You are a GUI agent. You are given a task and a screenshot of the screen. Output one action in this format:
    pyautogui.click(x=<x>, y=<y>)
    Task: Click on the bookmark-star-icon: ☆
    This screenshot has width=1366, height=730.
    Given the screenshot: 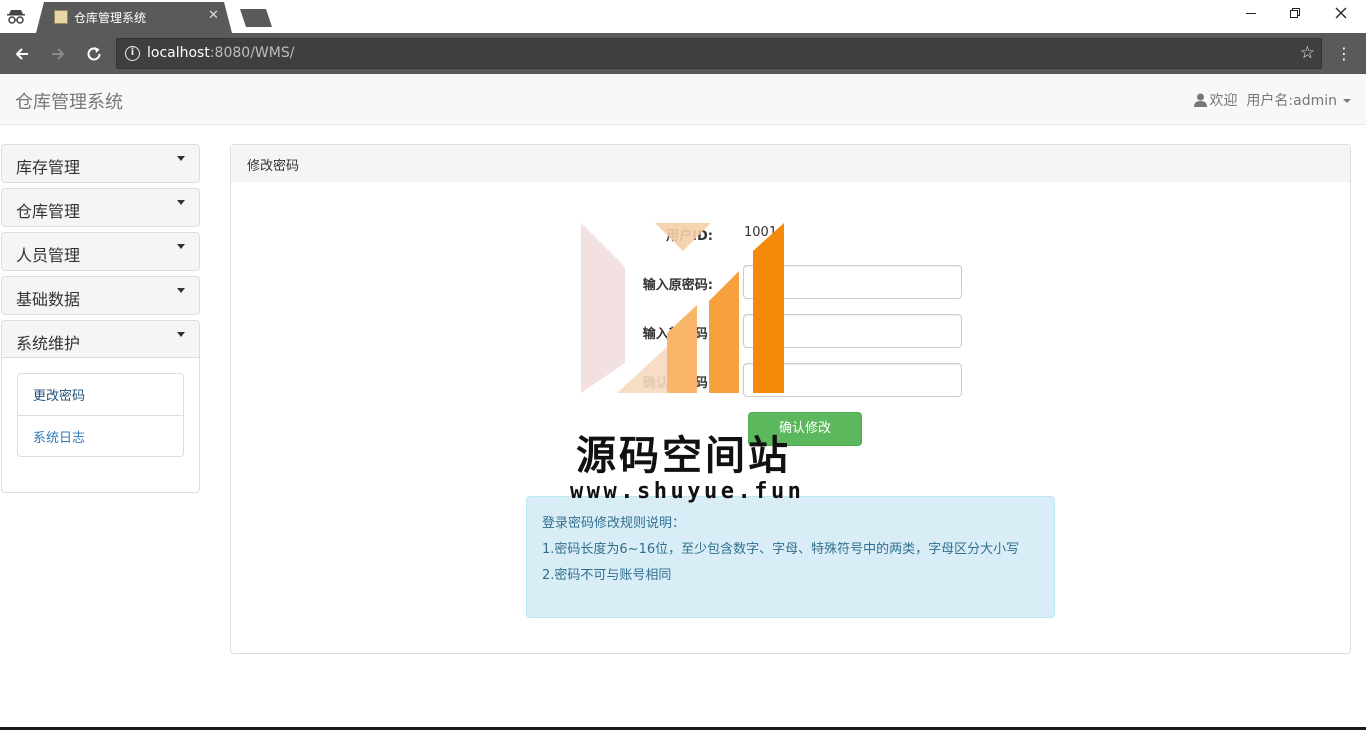 What is the action you would take?
    pyautogui.click(x=1307, y=53)
    